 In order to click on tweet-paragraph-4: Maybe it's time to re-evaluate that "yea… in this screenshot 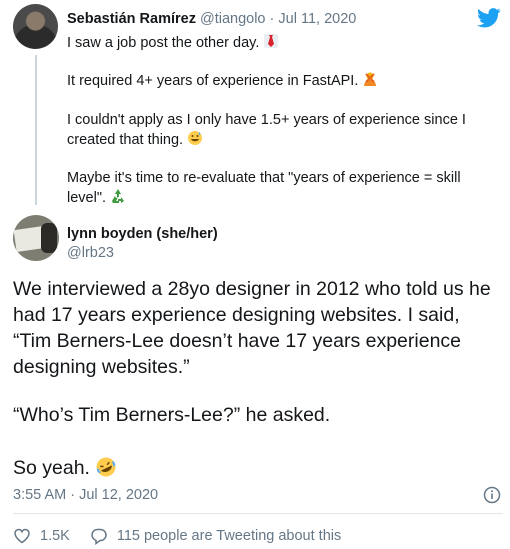, I will do `click(264, 188)`.